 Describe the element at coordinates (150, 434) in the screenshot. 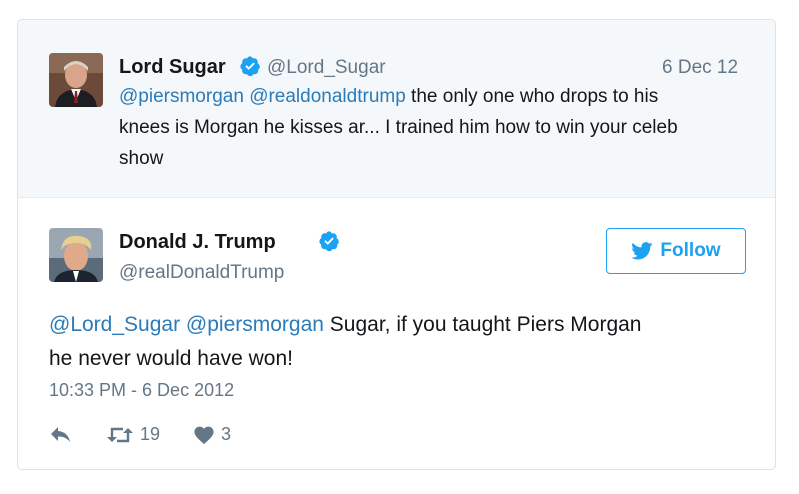

I see `retweet-count: 19` at that location.